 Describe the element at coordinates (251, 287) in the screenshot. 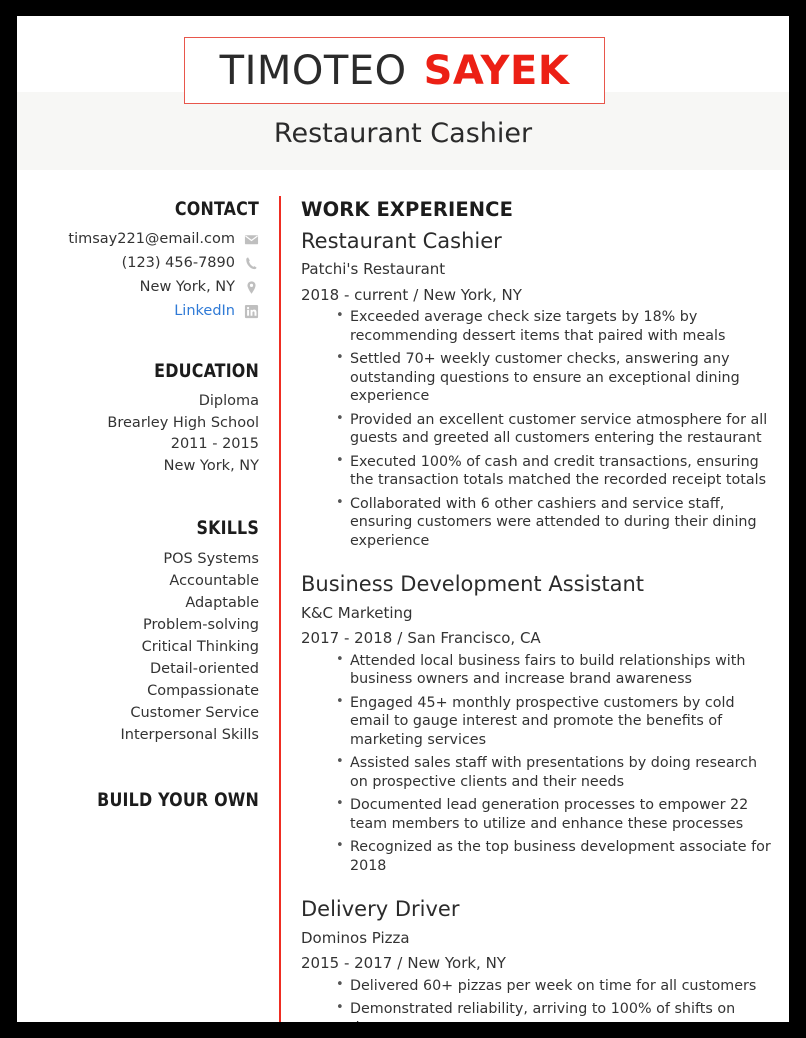

I see `location-pin-icon` at that location.